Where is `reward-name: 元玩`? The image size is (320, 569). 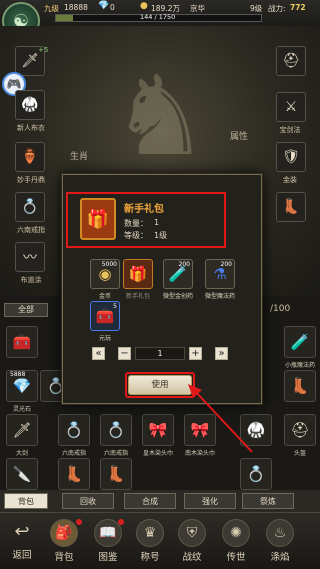 reward-name: 元玩 is located at coordinates (104, 338).